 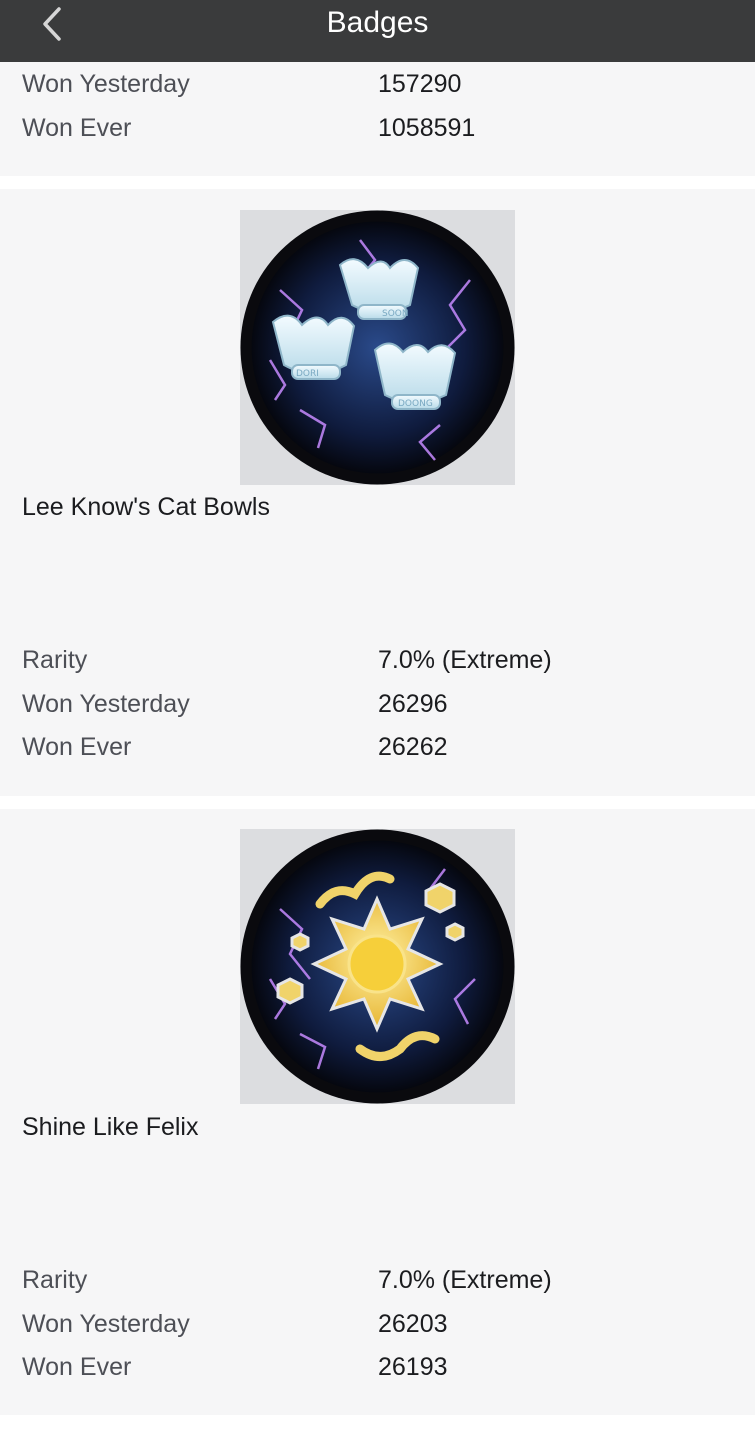 What do you see at coordinates (415, 404) in the screenshot?
I see `bowl-label-doong: DOONG` at bounding box center [415, 404].